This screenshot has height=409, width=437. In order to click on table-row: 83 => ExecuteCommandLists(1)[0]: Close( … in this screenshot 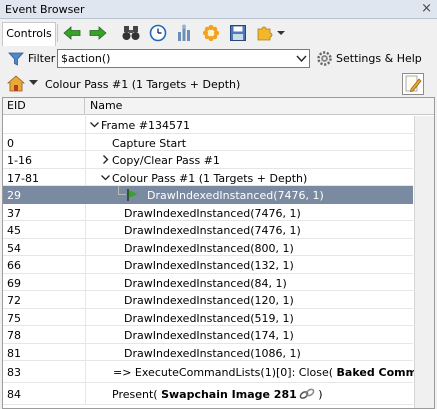, I will do `click(218, 372)`.